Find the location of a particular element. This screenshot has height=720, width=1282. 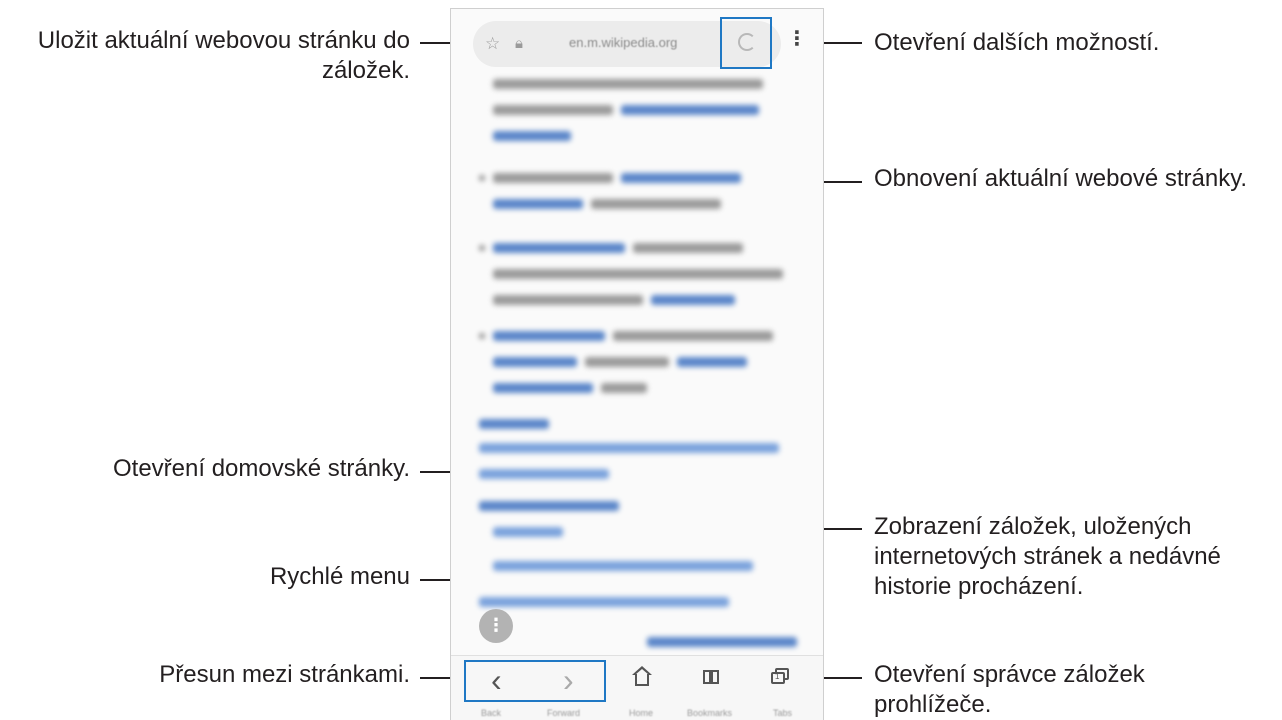

home-icon-body is located at coordinates (642, 680).